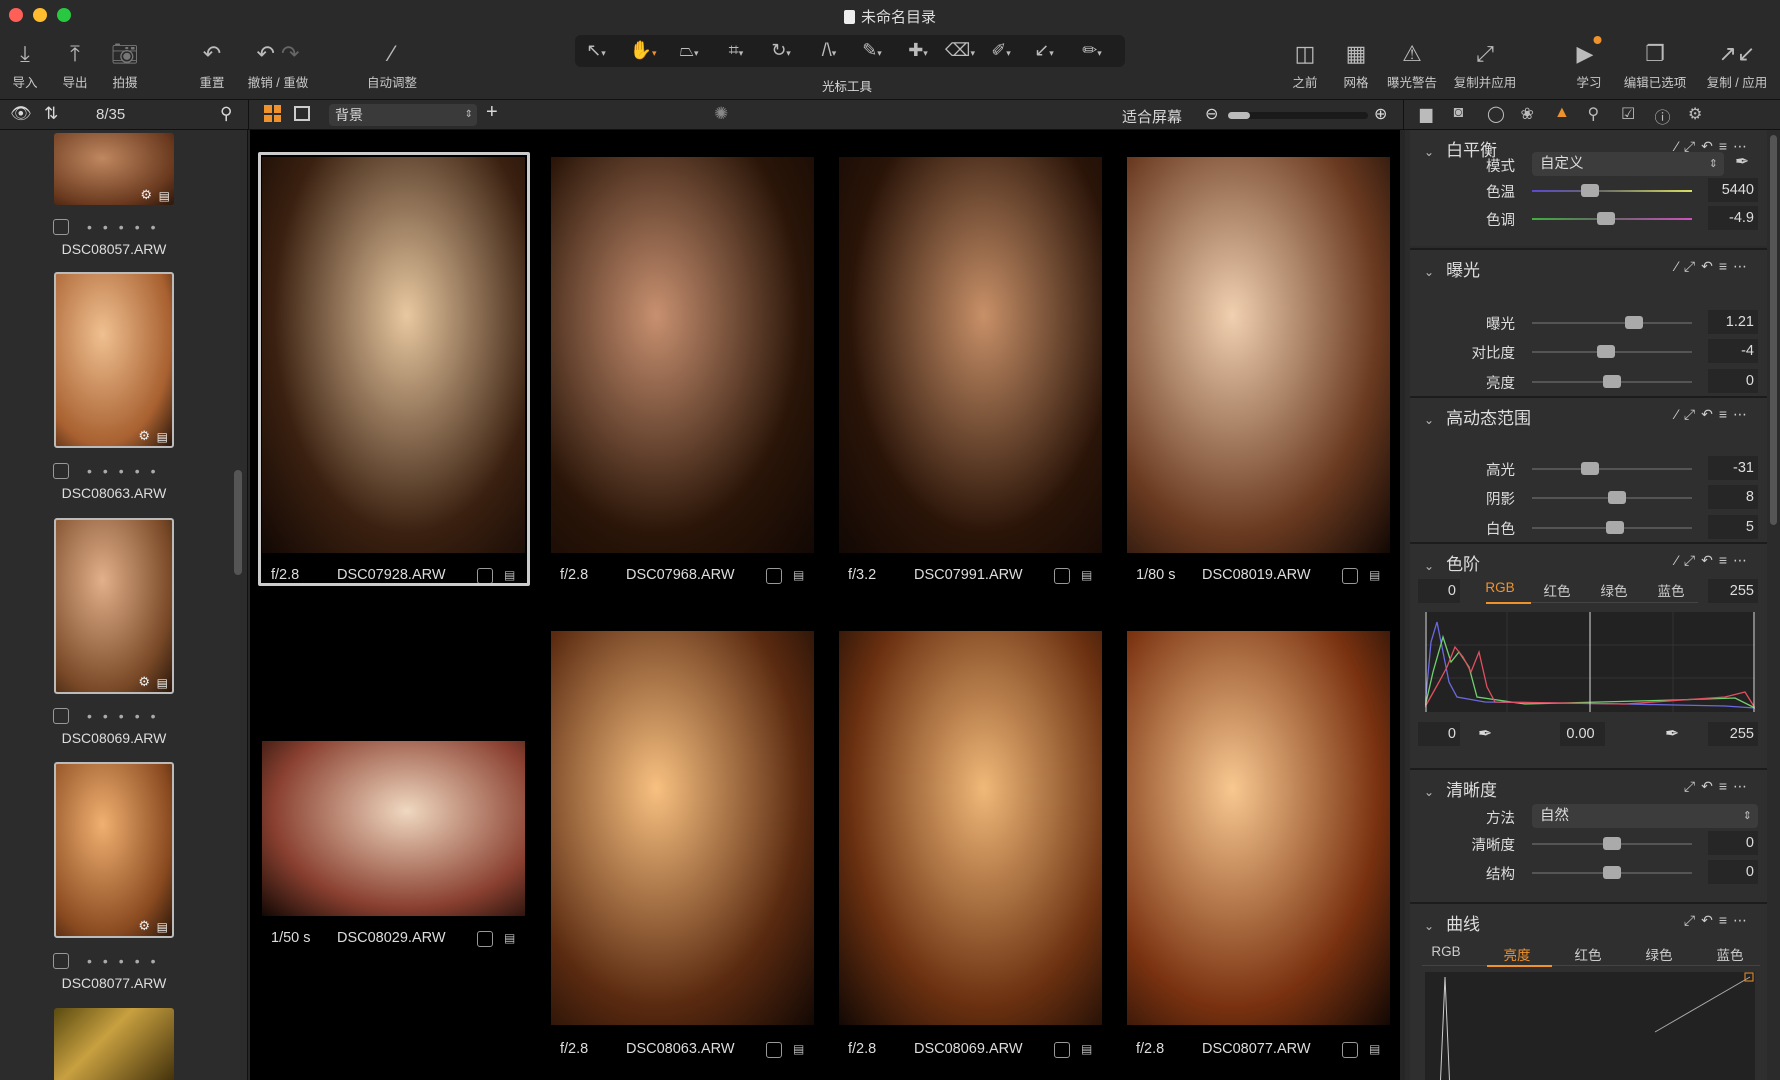 Image resolution: width=1780 pixels, height=1080 pixels. What do you see at coordinates (226, 114) in the screenshot?
I see `search-icon: ⚲` at bounding box center [226, 114].